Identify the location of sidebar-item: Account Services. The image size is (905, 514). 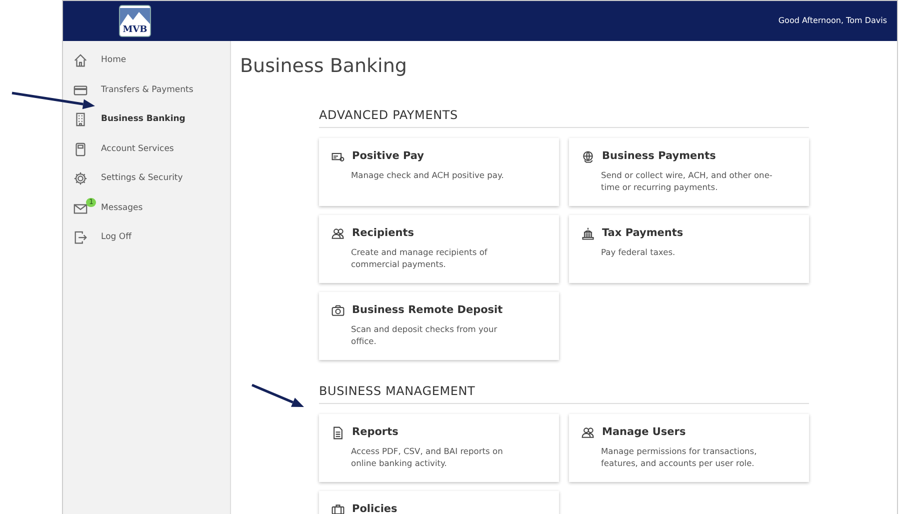
(146, 149).